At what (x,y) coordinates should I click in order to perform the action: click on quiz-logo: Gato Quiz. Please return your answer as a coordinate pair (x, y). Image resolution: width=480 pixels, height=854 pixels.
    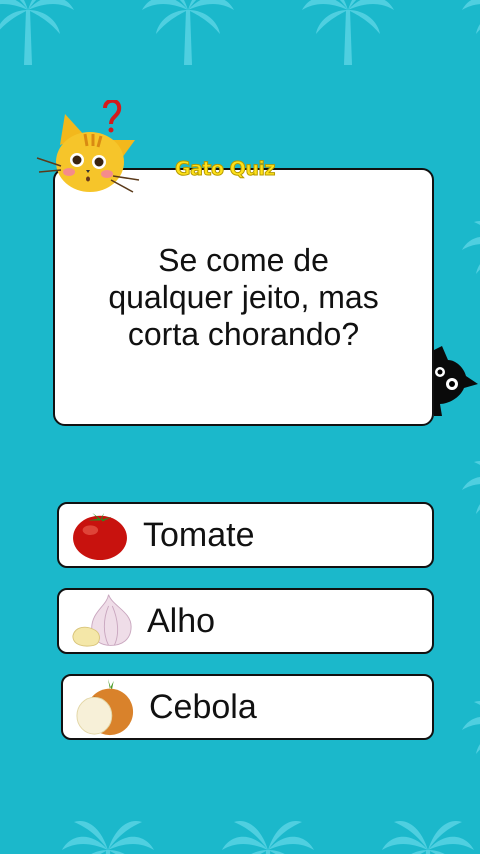
    Looking at the image, I should click on (225, 169).